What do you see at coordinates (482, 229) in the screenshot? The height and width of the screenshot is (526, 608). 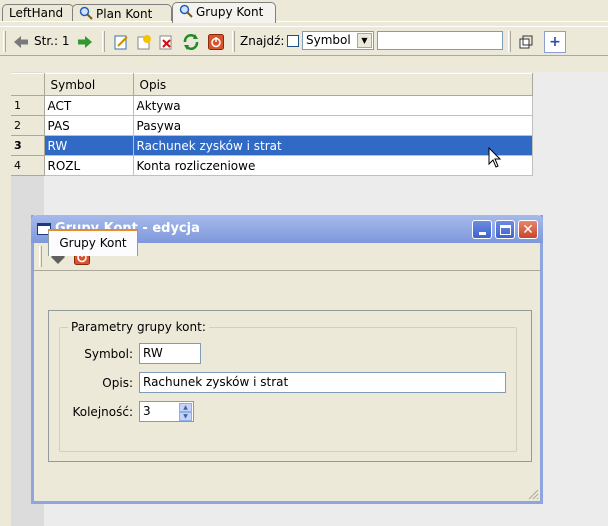 I see `minimize-button` at bounding box center [482, 229].